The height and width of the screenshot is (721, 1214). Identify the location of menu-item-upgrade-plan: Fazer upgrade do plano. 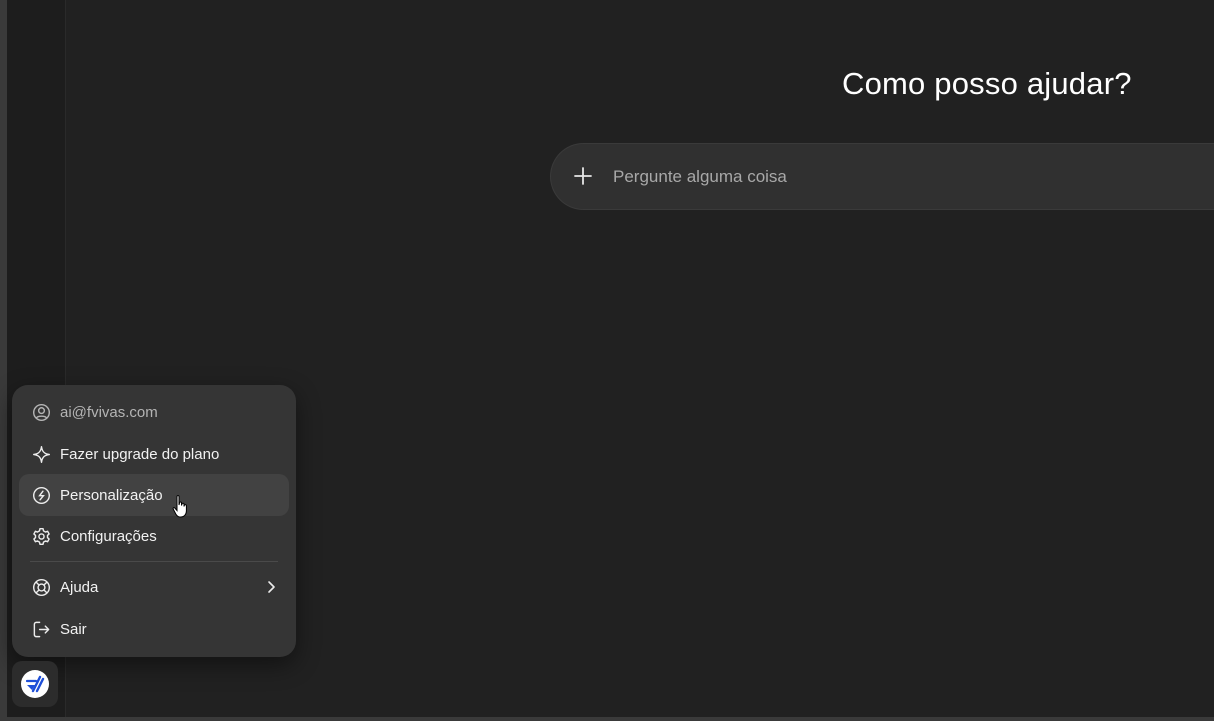
(154, 454).